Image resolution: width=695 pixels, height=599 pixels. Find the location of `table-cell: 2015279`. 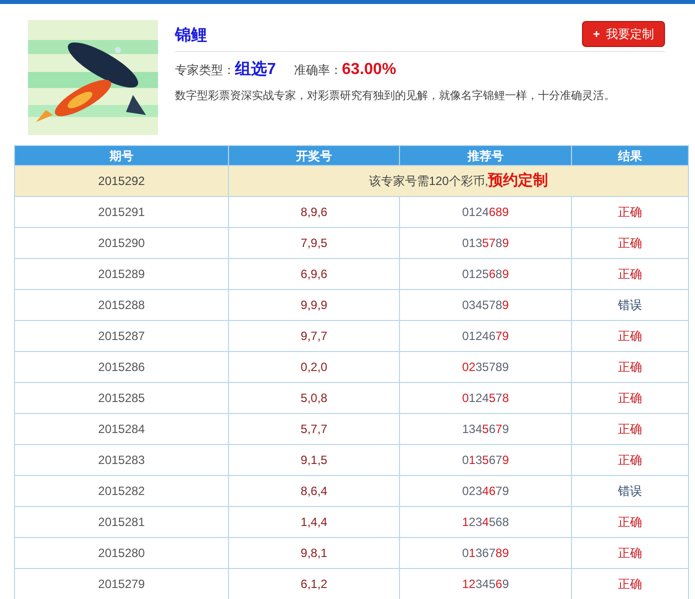

table-cell: 2015279 is located at coordinates (121, 583).